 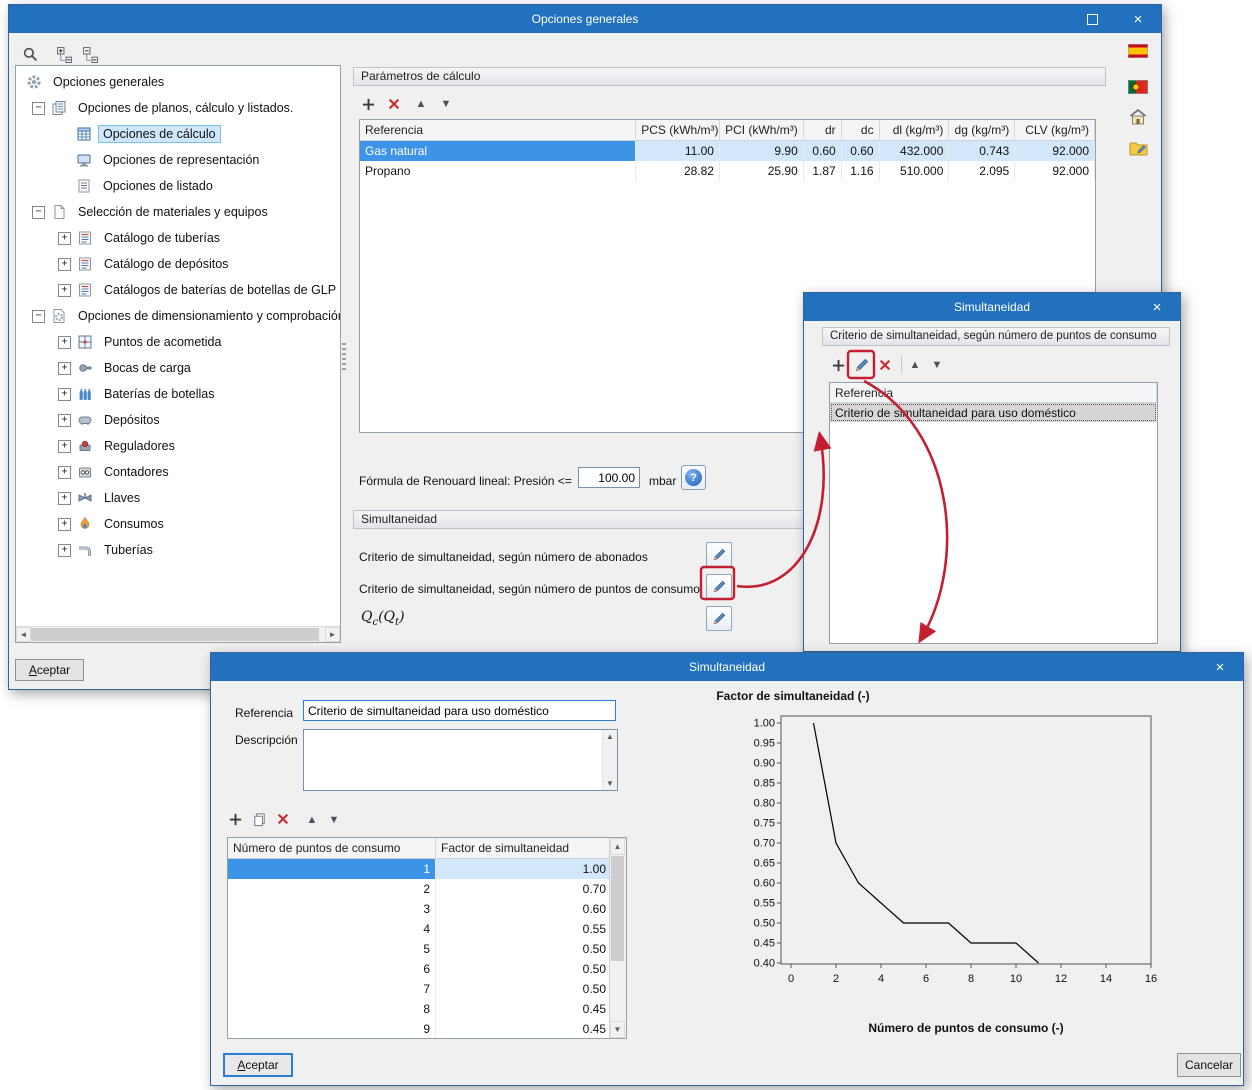 I want to click on table-row: 7 0.50, so click(x=427, y=989).